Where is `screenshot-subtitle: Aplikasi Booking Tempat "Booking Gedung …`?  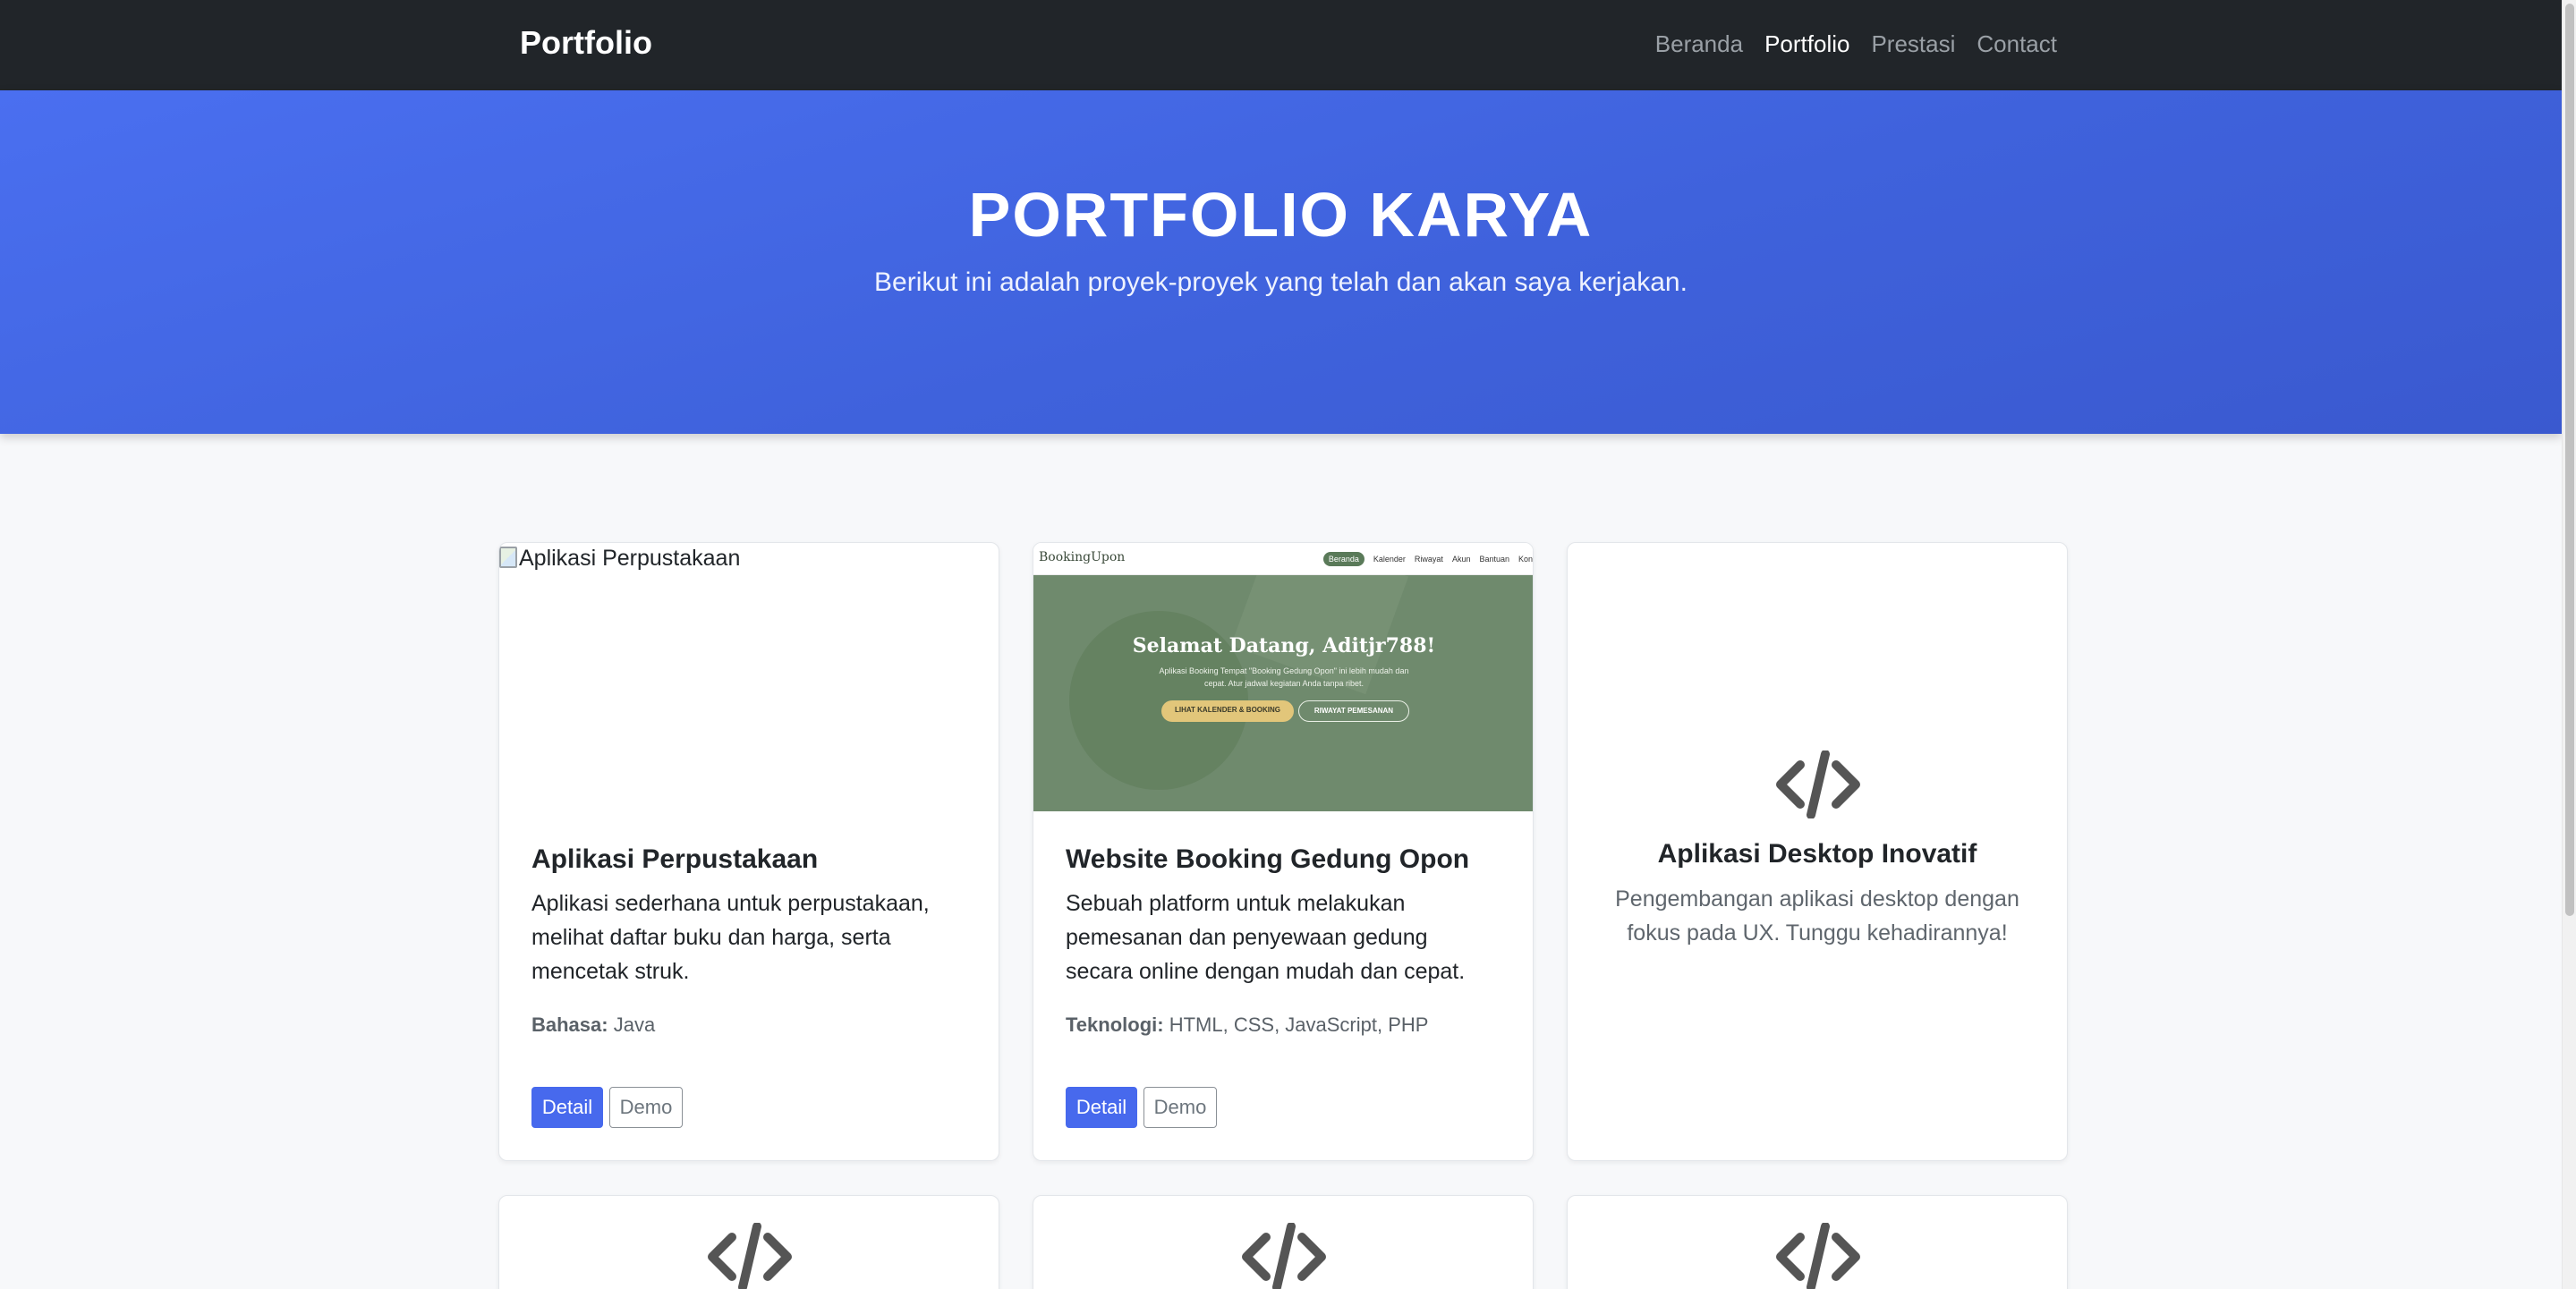
screenshot-subtitle: Aplikasi Booking Tempat "Booking Gedung … is located at coordinates (1284, 677).